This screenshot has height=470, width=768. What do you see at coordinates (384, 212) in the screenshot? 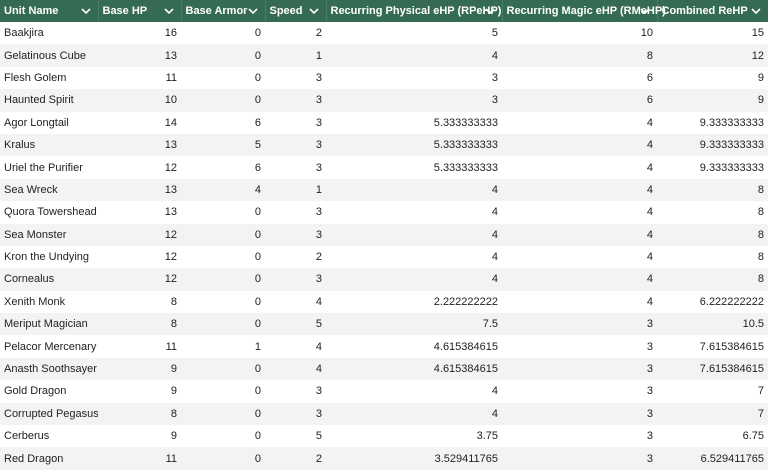
I see `table-row: Quora Towershead 13 0 3 4 4 8` at bounding box center [384, 212].